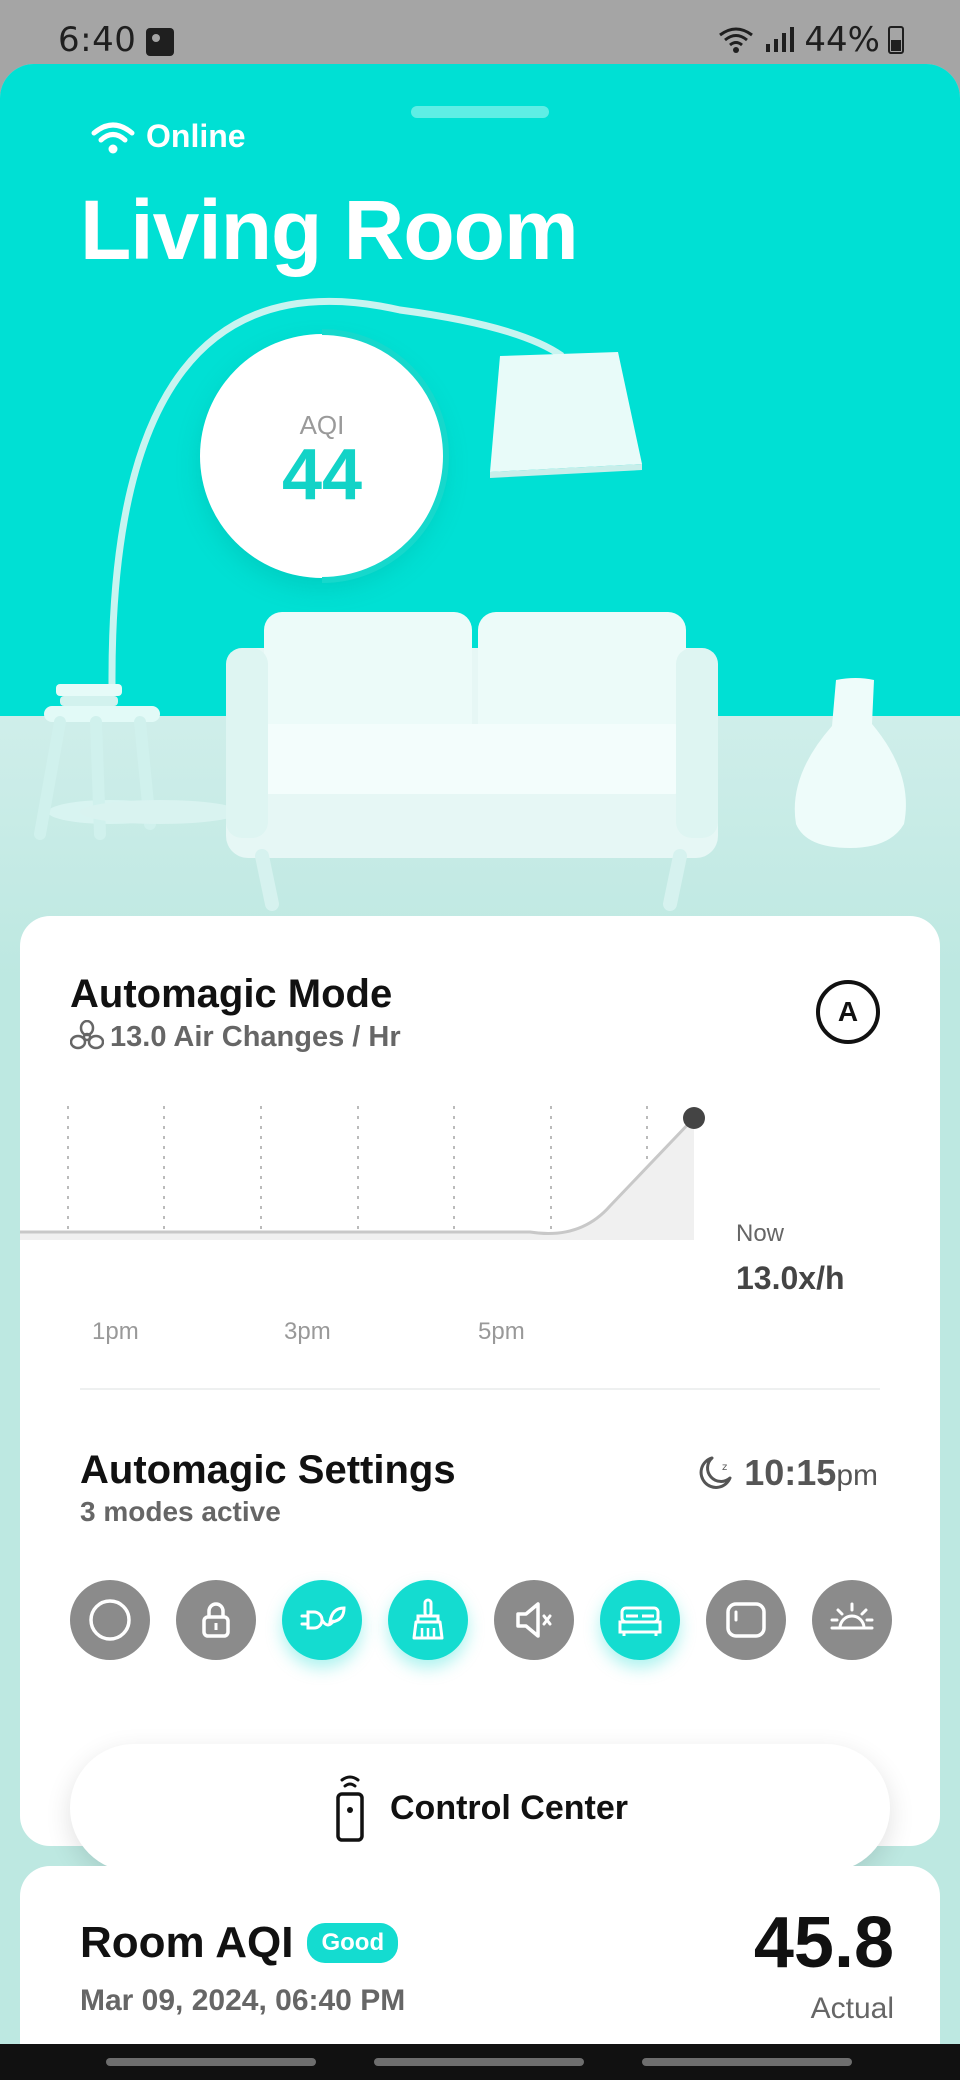 This screenshot has width=960, height=2080. Describe the element at coordinates (760, 1233) in the screenshot. I see `now-label: Now` at that location.